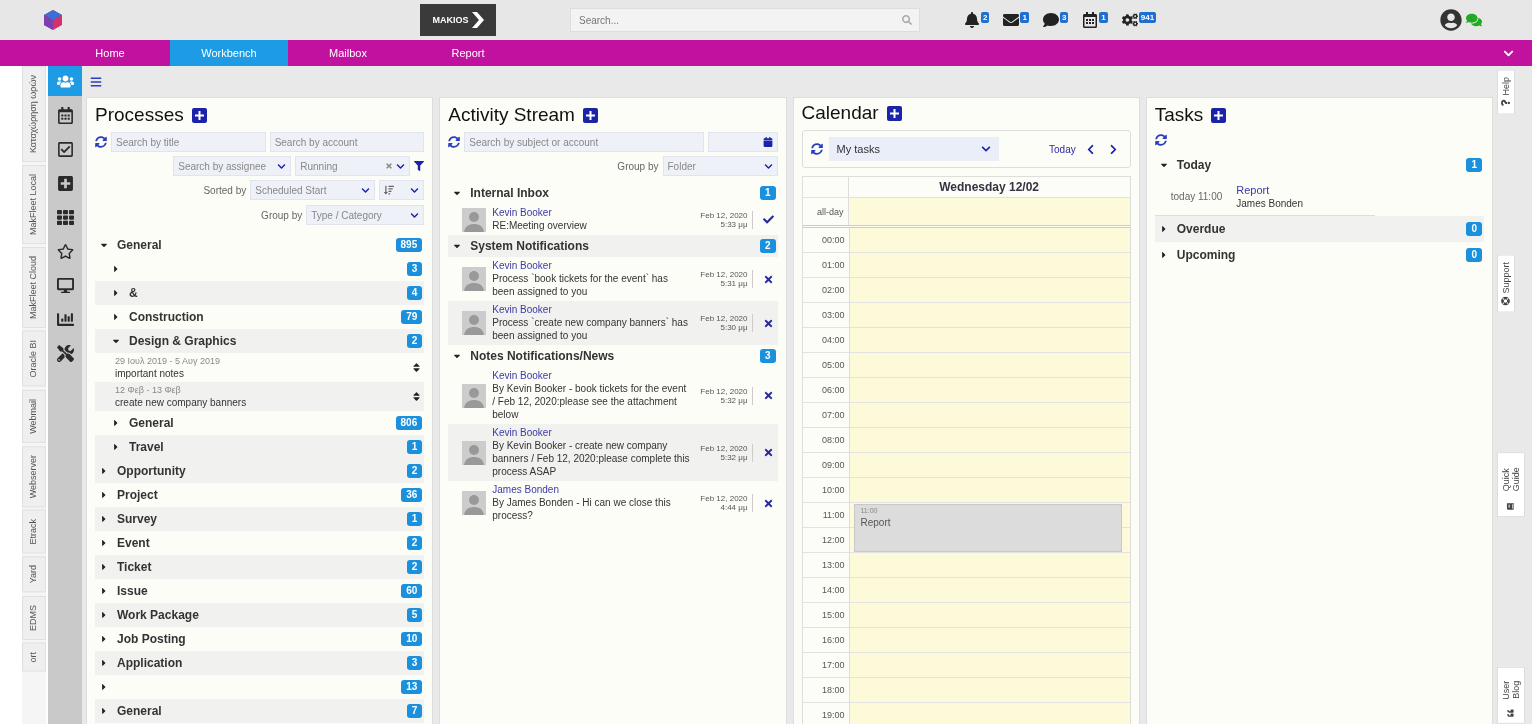 The width and height of the screenshot is (1532, 724). I want to click on nav-tab: Report, so click(468, 53).